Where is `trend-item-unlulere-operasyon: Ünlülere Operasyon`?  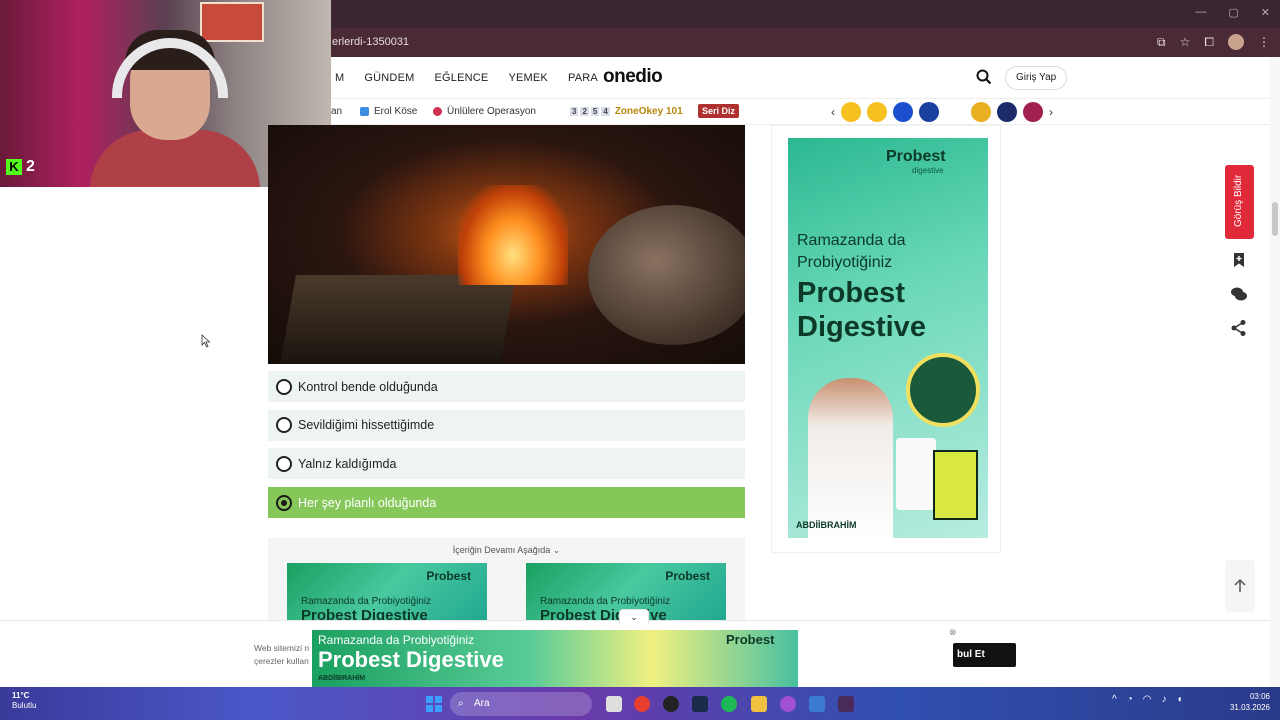 trend-item-unlulere-operasyon: Ünlülere Operasyon is located at coordinates (484, 111).